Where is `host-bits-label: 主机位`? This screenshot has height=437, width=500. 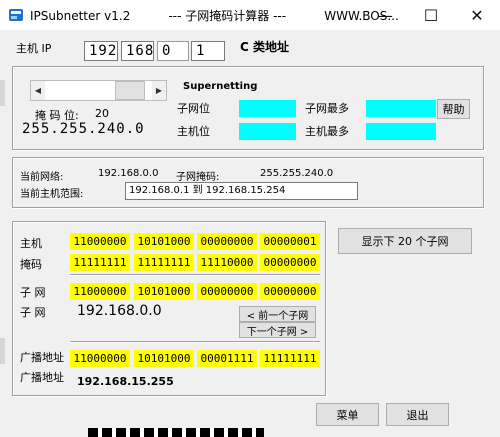
host-bits-label: 主机位 is located at coordinates (193, 131).